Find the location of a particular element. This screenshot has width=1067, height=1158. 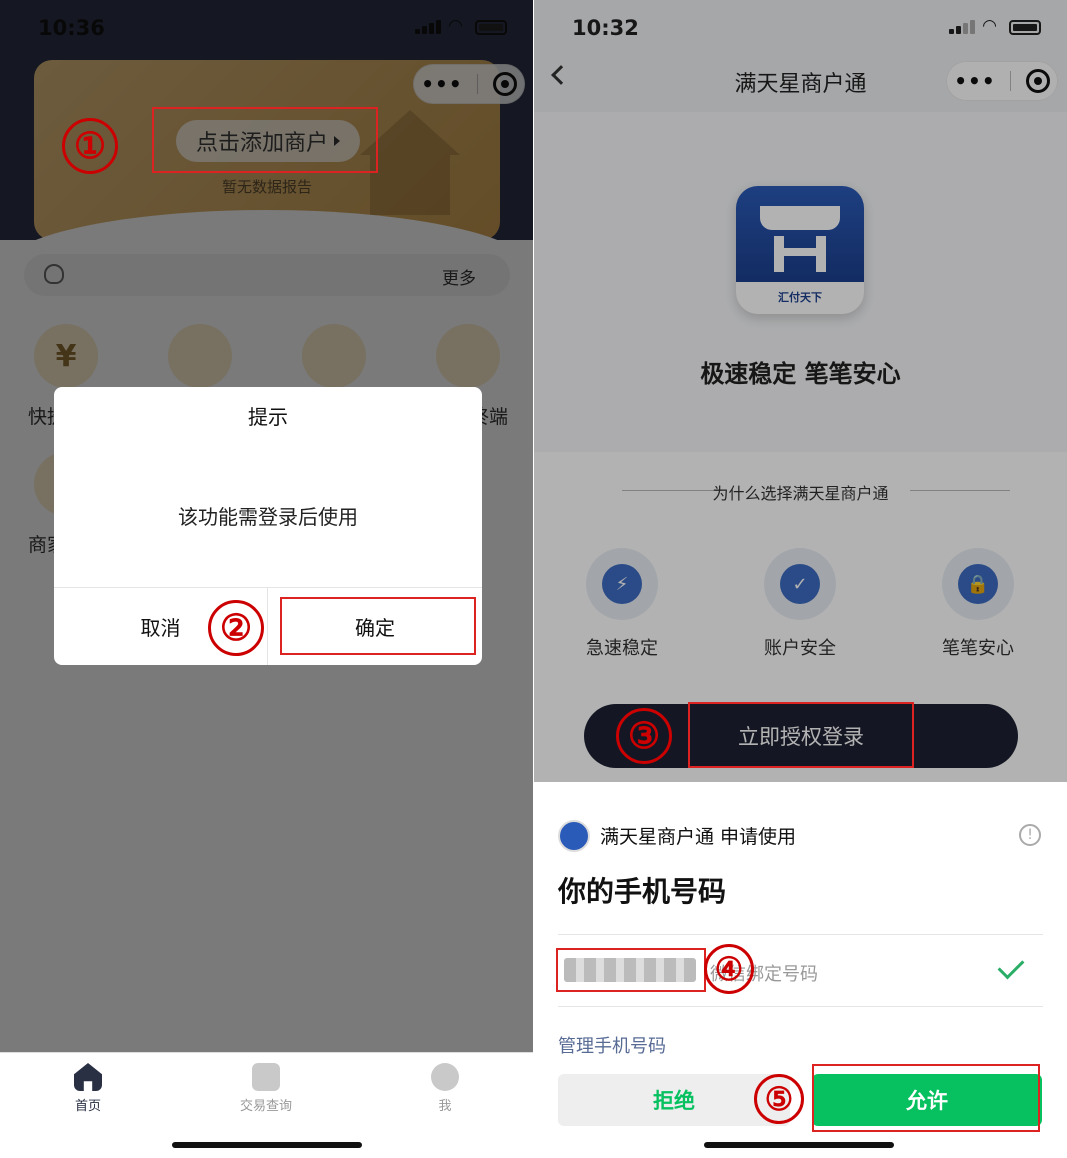

confirm-button: 确定 is located at coordinates (375, 626).